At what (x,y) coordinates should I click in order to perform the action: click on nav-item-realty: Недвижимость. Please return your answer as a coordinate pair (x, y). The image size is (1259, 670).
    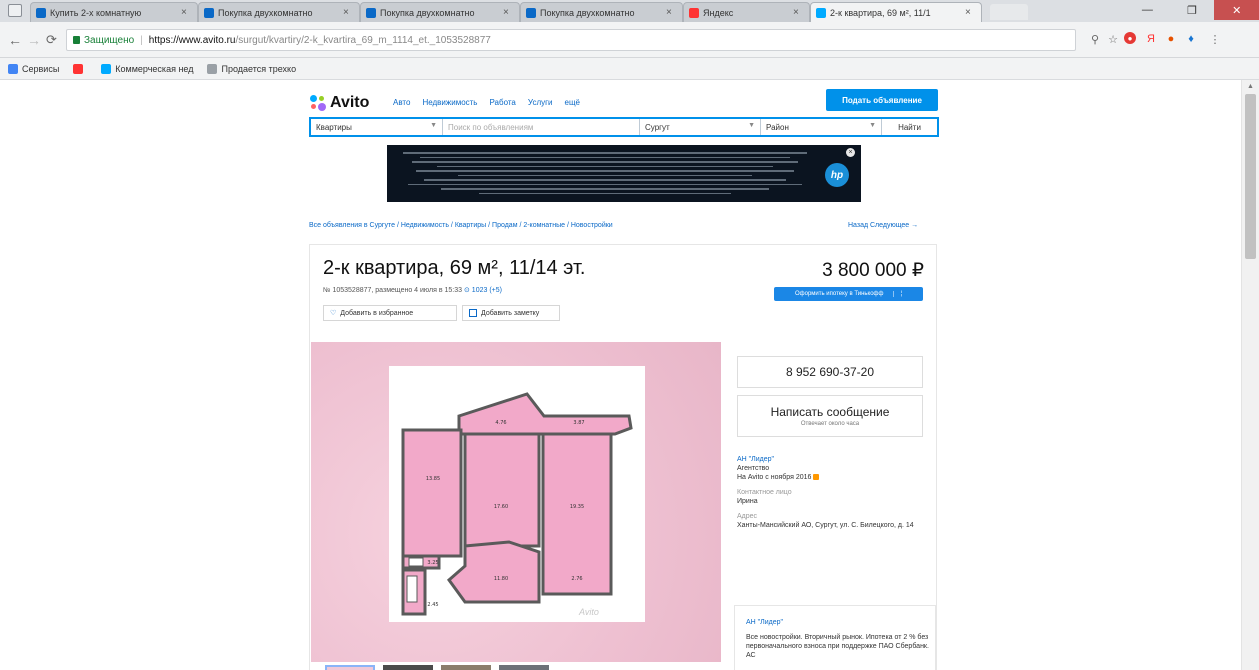
    Looking at the image, I should click on (449, 102).